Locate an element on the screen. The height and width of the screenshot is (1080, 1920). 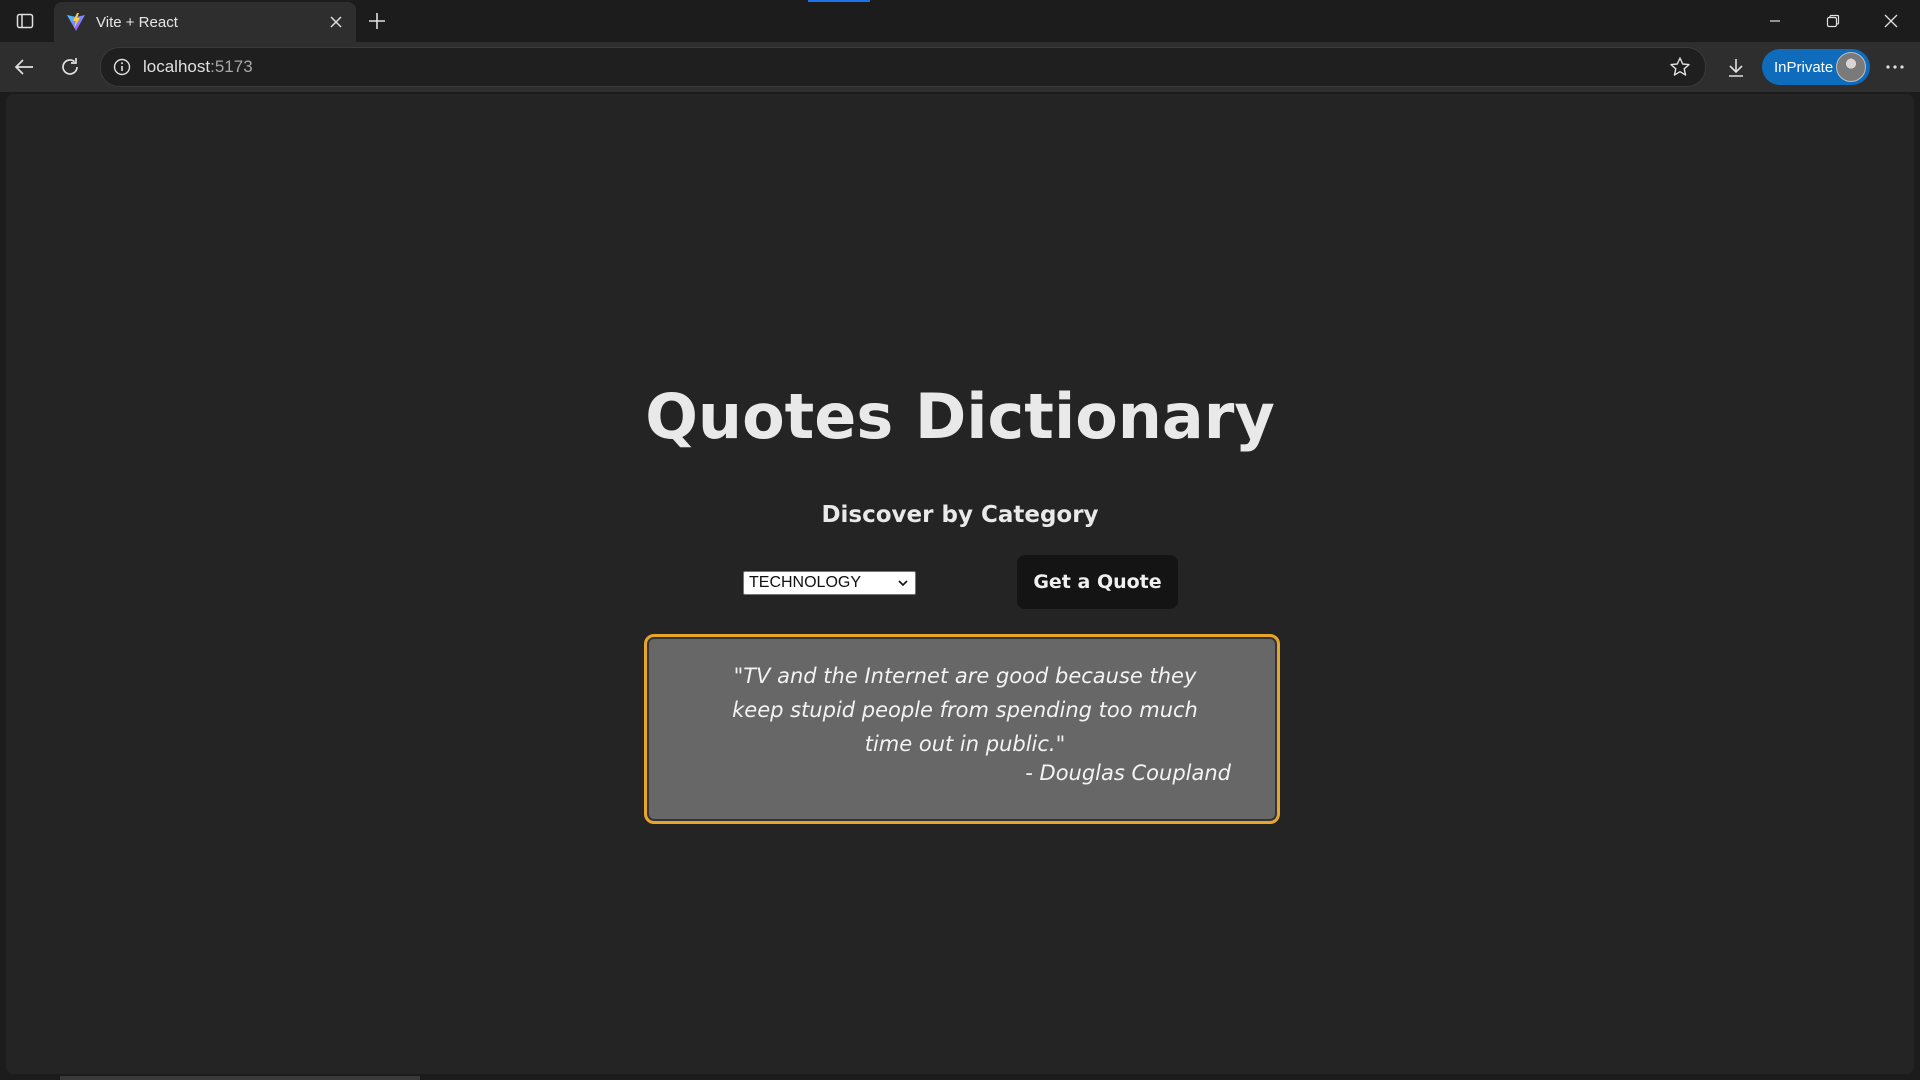
close-window-button is located at coordinates (1891, 21).